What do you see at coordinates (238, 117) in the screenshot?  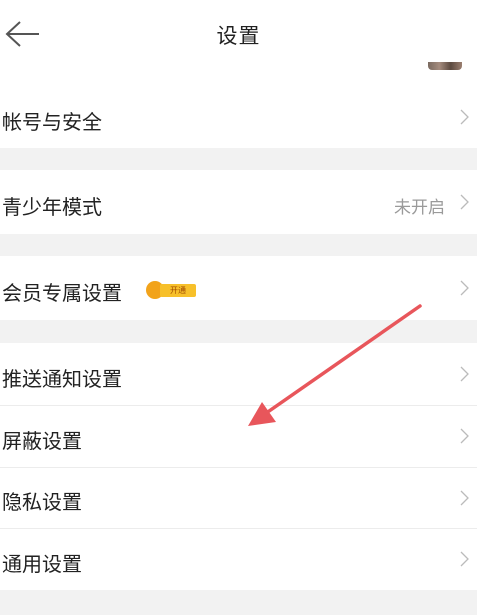 I see `account-security-row: 帐号与安全` at bounding box center [238, 117].